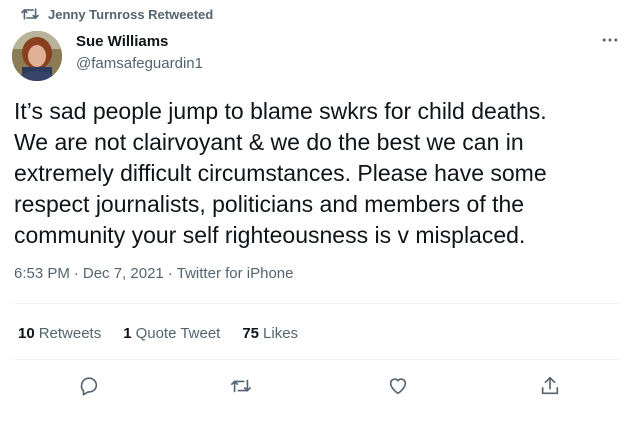 Image resolution: width=634 pixels, height=422 pixels. What do you see at coordinates (70, 333) in the screenshot?
I see `retweets-label: Retweets` at bounding box center [70, 333].